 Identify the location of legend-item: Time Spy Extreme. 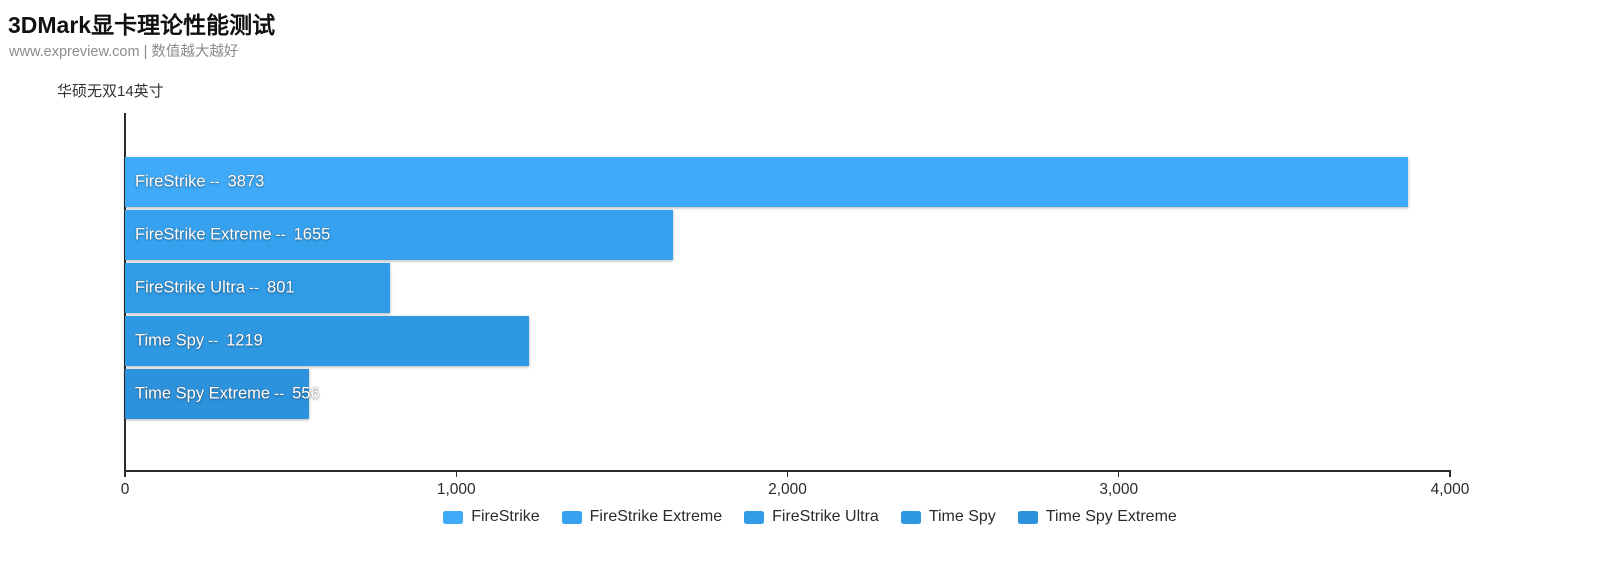
(1097, 517).